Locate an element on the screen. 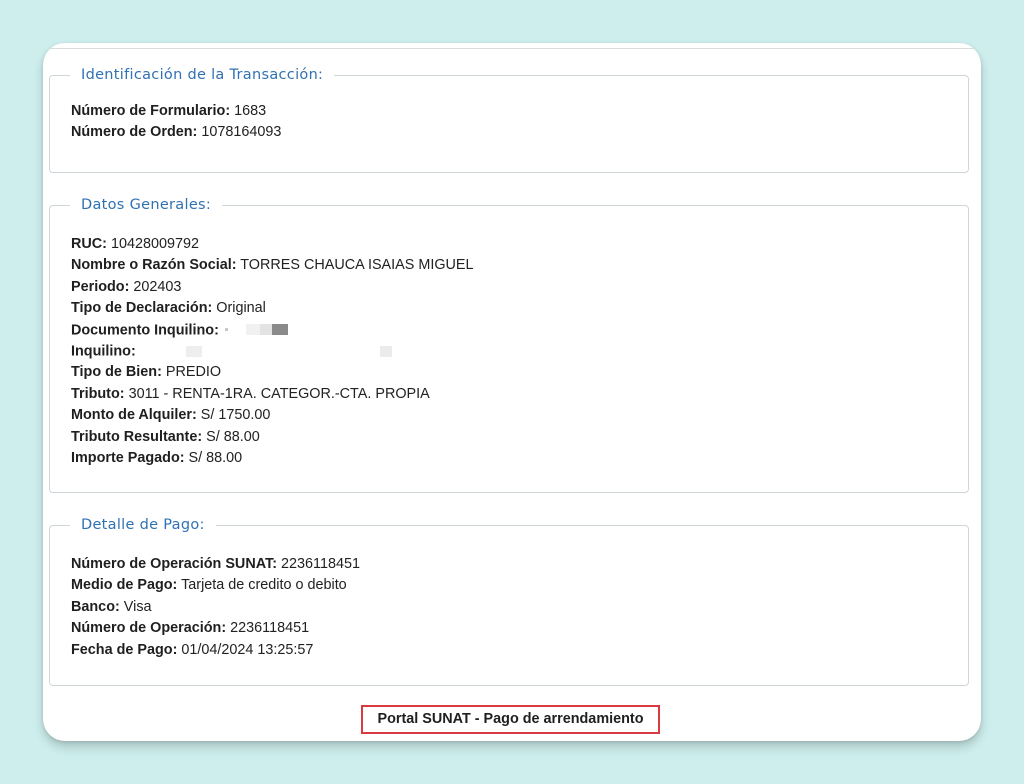 The height and width of the screenshot is (784, 1024). field-value: PREDIO is located at coordinates (193, 372).